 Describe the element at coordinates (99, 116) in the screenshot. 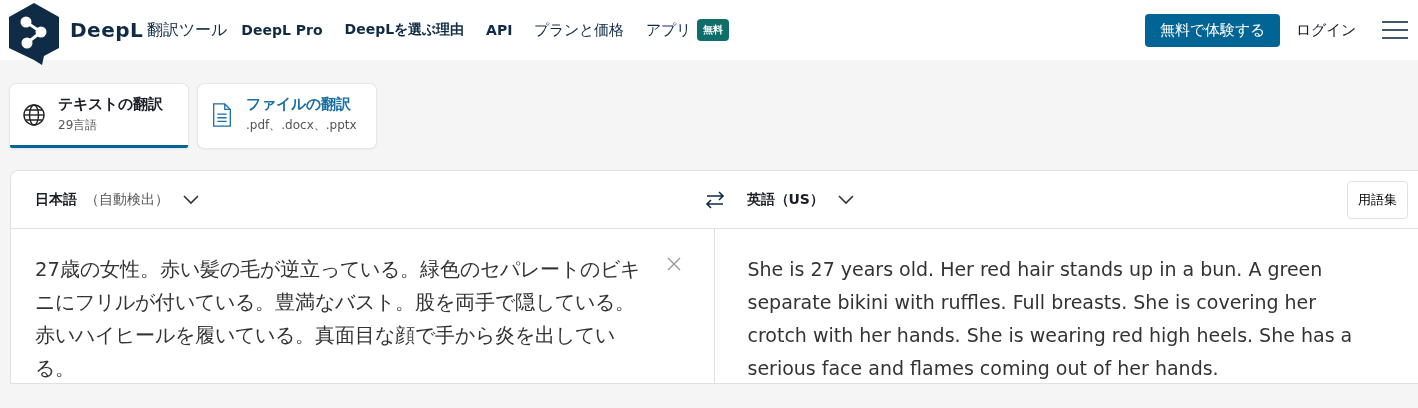

I see `mode-tab: テキストの翻訳 29言語` at that location.